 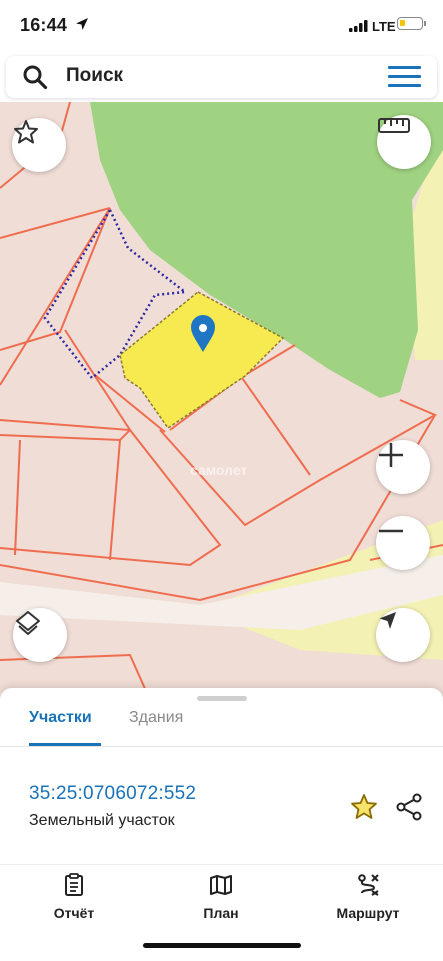 I want to click on map-plan-icon, so click(x=221, y=885).